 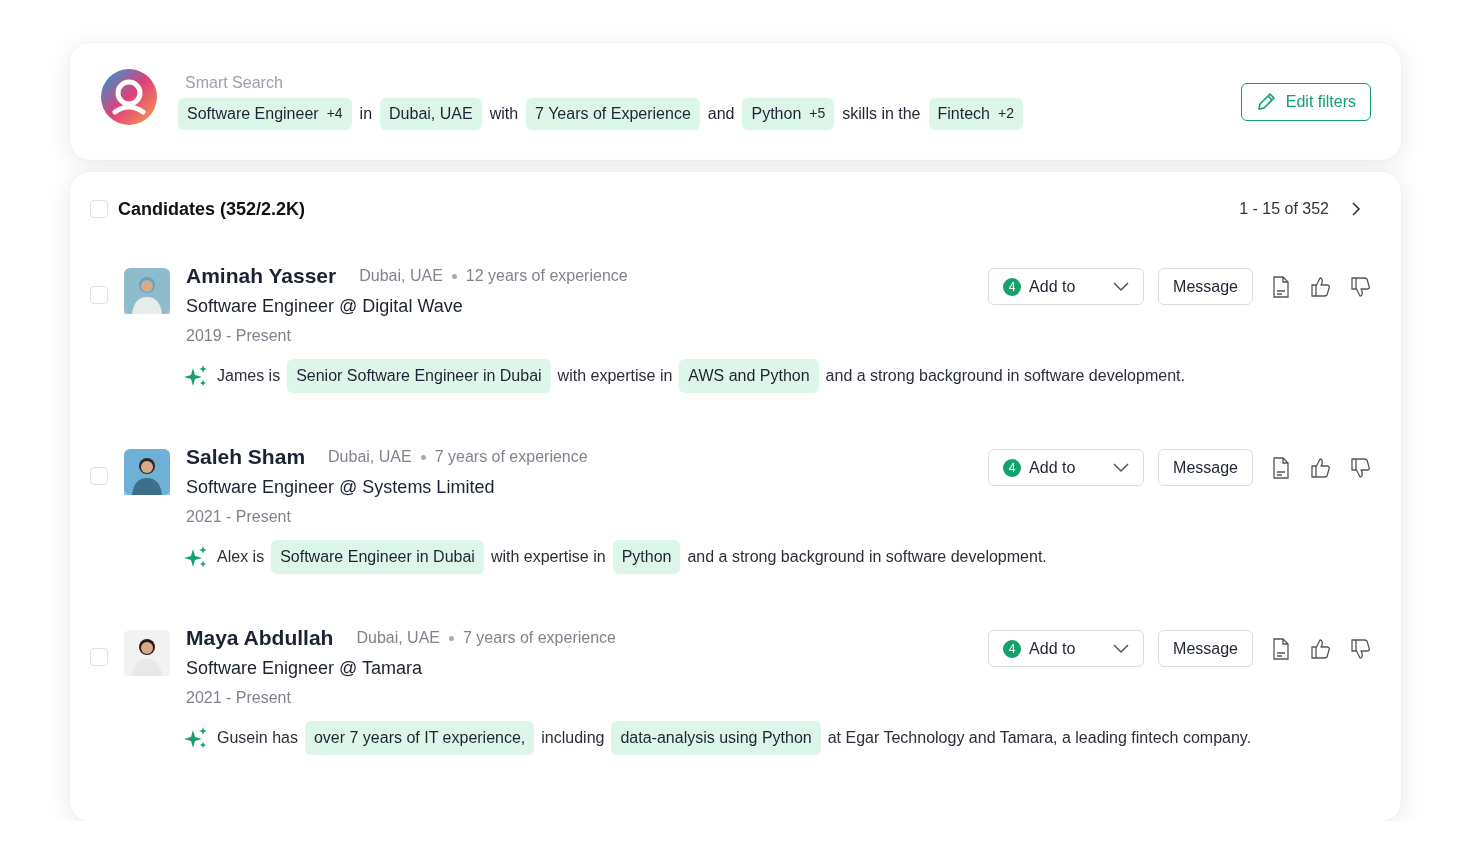 What do you see at coordinates (546, 276) in the screenshot?
I see `experience-text: 12 years of experience` at bounding box center [546, 276].